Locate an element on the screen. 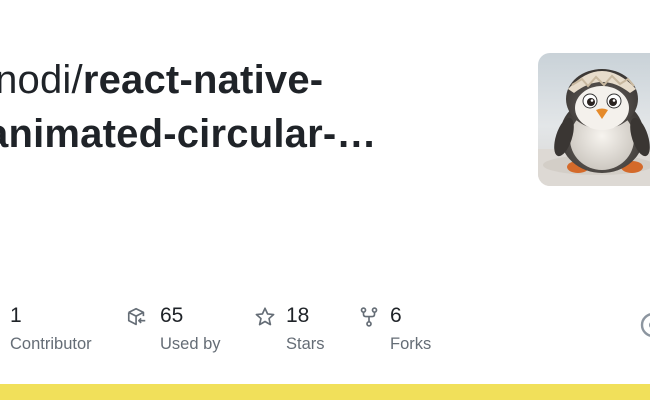 This screenshot has width=650, height=400. fork-icon is located at coordinates (368, 316).